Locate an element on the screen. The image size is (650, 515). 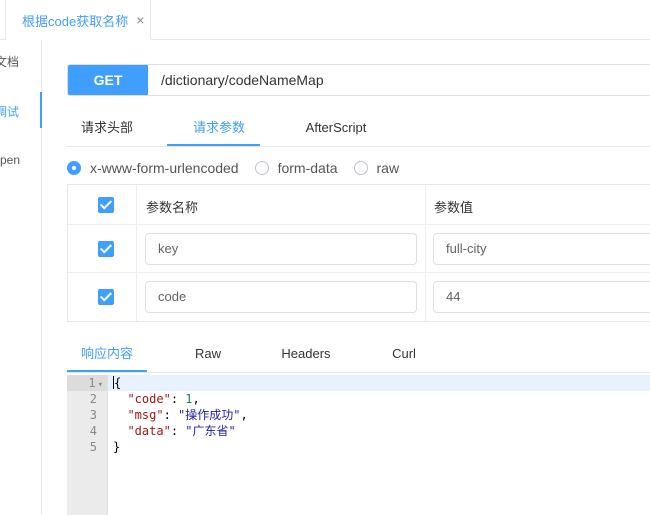
line-number: 1 ▾ is located at coordinates (95, 383).